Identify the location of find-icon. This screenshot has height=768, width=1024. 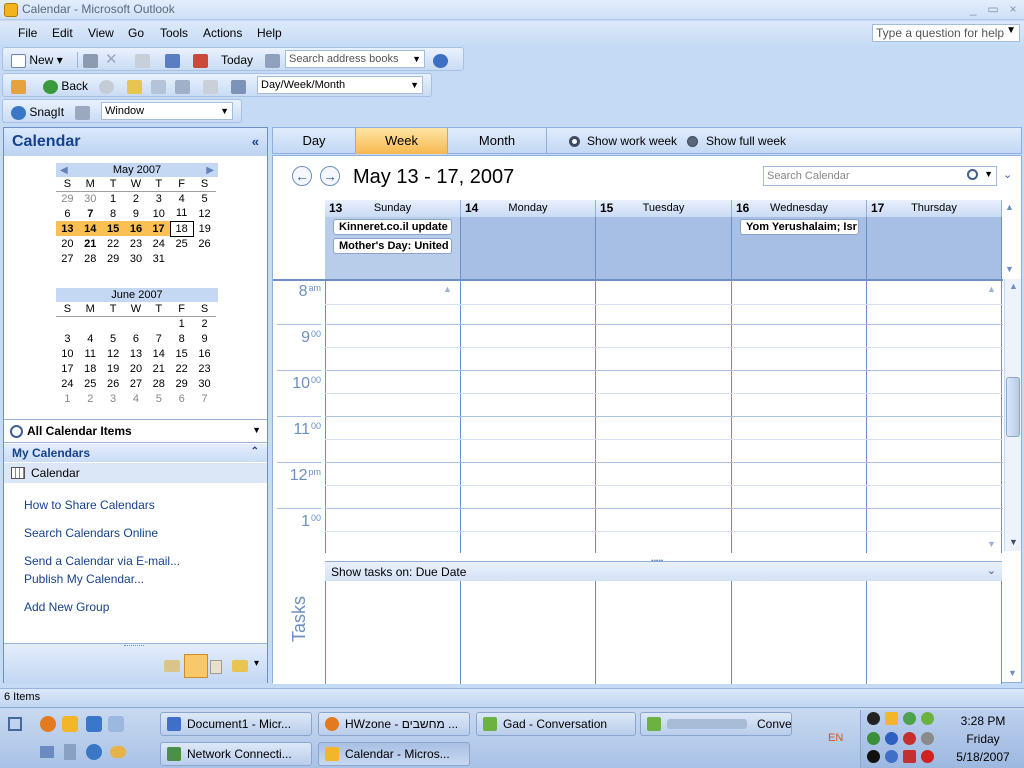
(172, 60).